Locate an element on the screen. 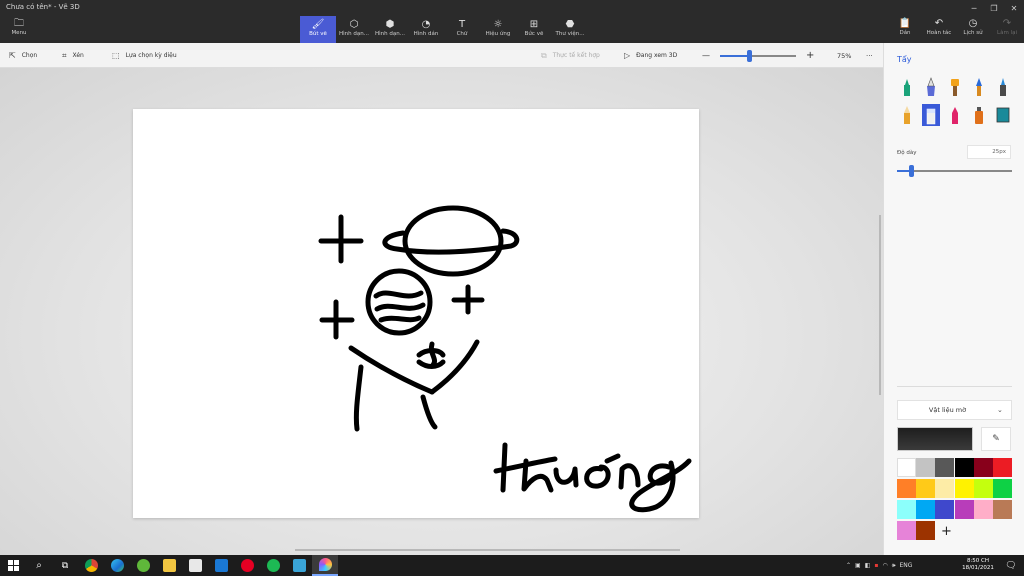 The height and width of the screenshot is (576, 1024). taskbar-app-blue is located at coordinates (299, 565).